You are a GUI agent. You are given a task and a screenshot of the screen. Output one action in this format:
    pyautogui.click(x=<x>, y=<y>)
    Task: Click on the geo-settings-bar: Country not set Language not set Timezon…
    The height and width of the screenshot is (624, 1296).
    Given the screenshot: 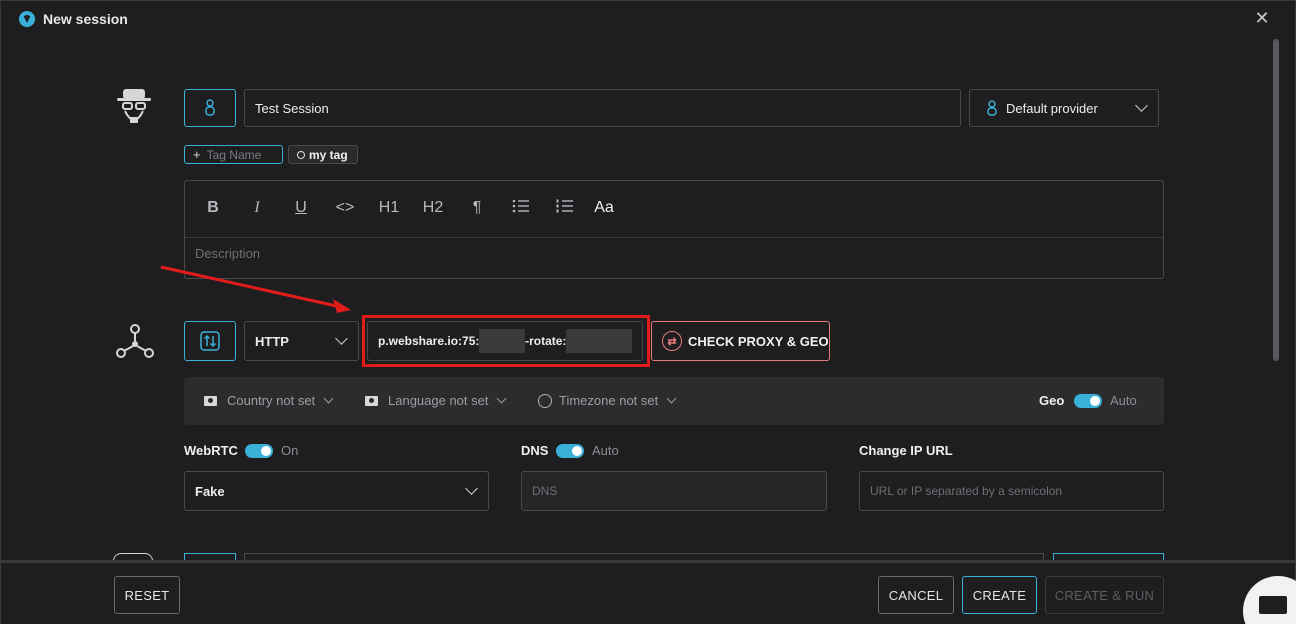 What is the action you would take?
    pyautogui.click(x=674, y=401)
    